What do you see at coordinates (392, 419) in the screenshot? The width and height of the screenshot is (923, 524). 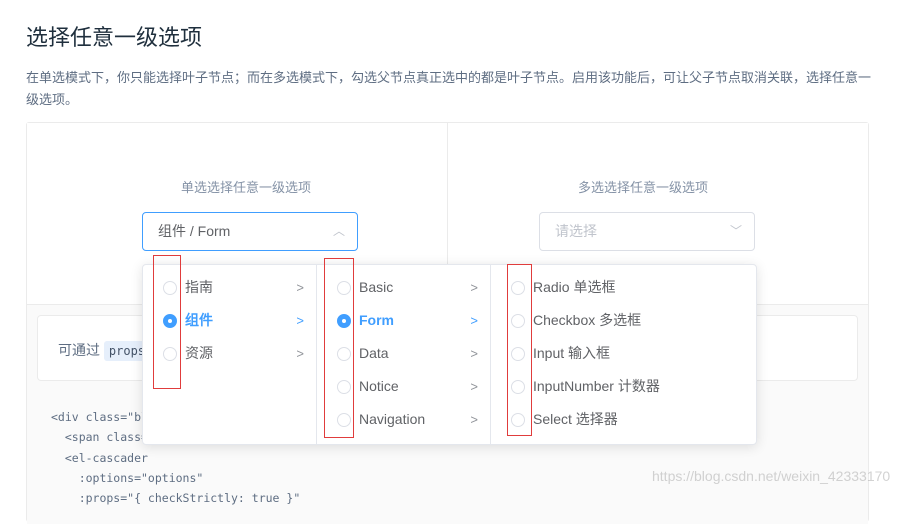 I see `option-label: Navigation` at bounding box center [392, 419].